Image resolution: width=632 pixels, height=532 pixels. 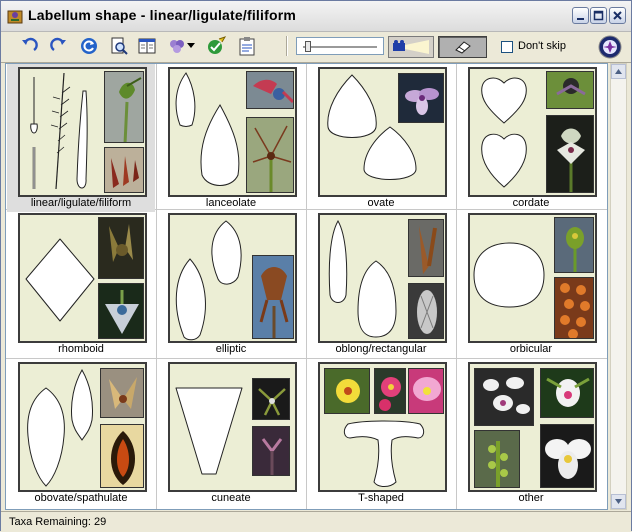 I want to click on shape-cell-cuneate: cuneate, so click(x=231, y=433).